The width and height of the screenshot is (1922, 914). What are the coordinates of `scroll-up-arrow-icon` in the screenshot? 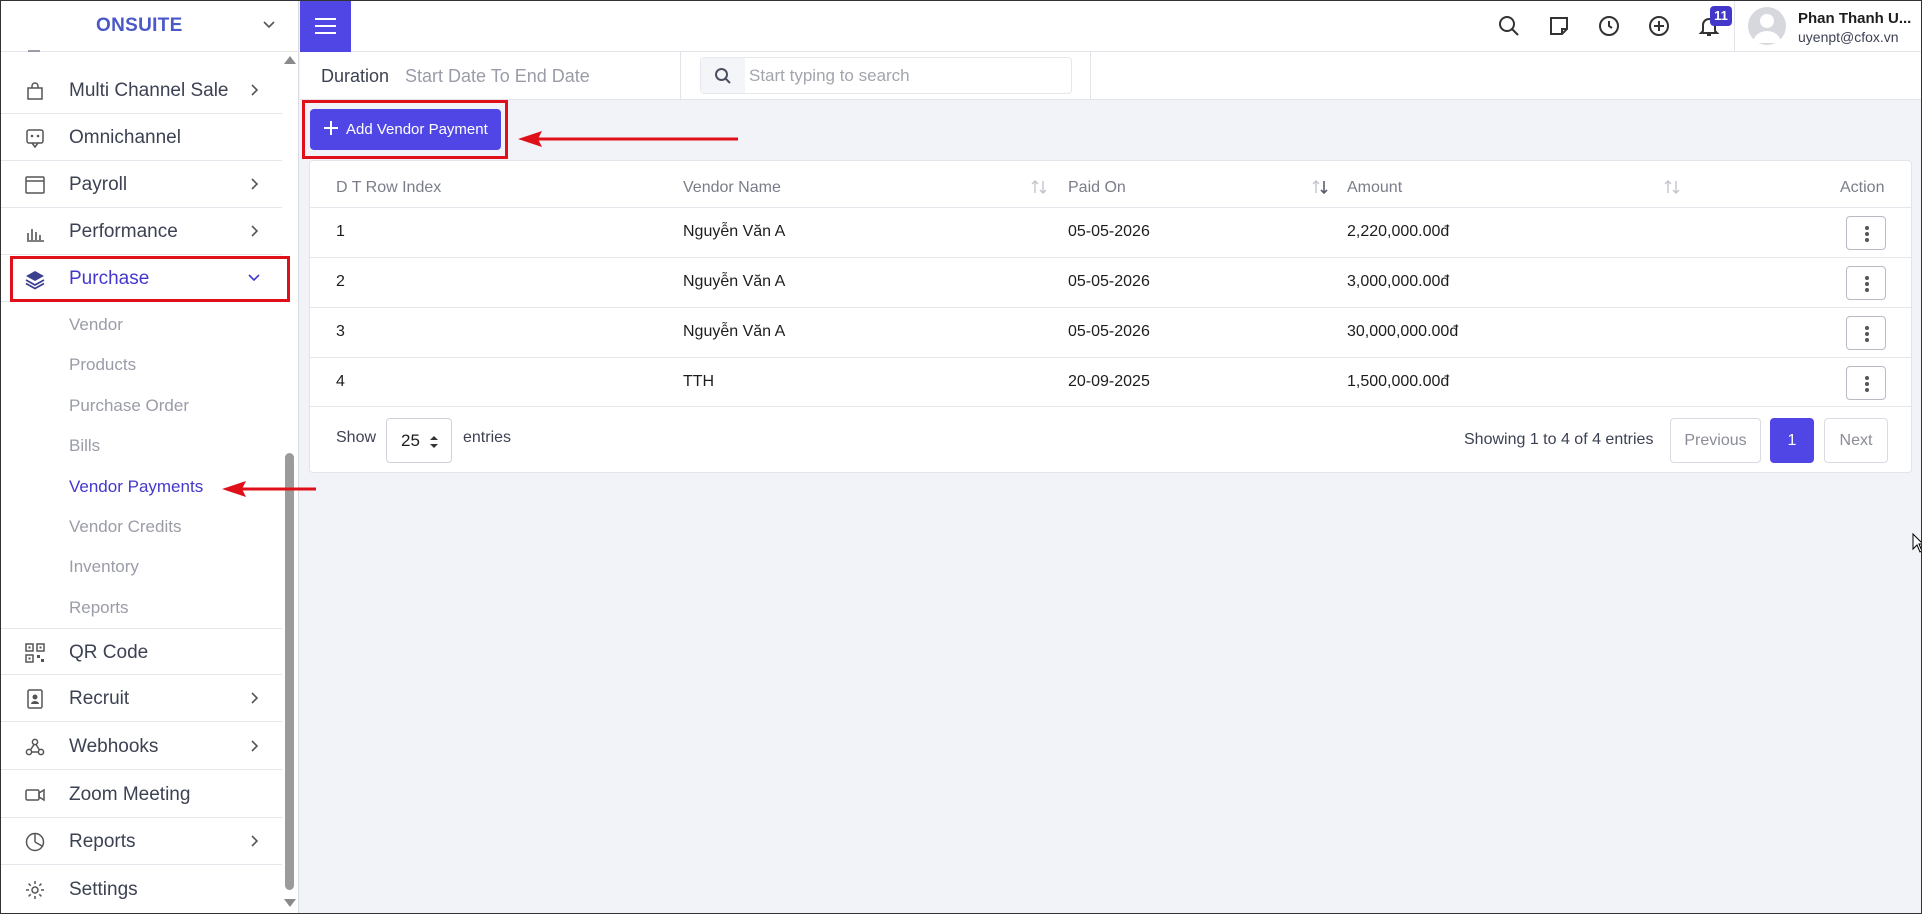 It's located at (290, 60).